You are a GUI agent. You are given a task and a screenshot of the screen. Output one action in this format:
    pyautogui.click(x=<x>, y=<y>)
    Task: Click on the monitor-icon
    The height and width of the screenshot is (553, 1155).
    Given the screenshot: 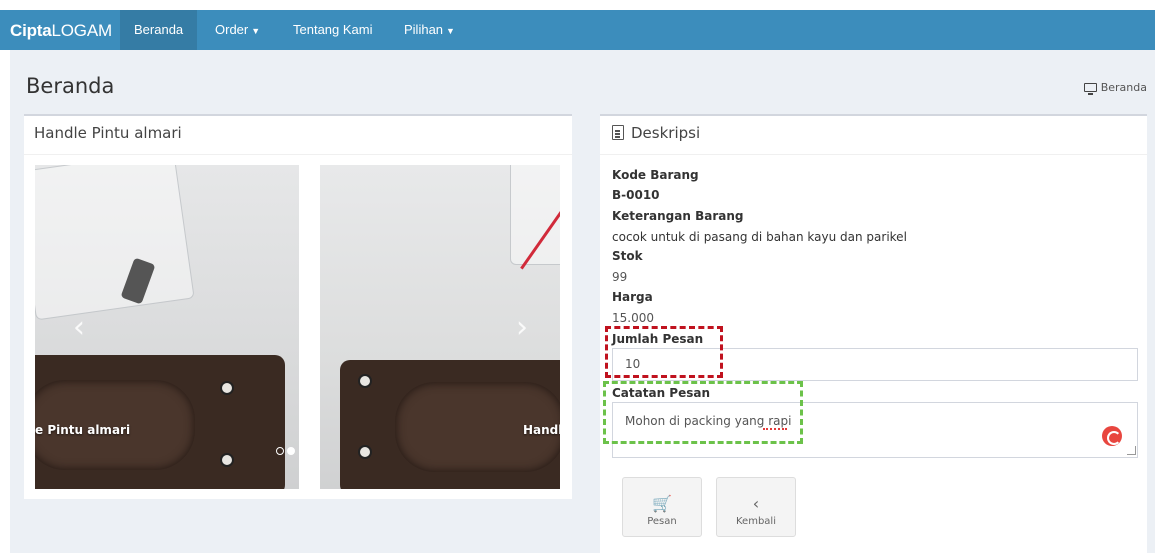 What is the action you would take?
    pyautogui.click(x=1090, y=89)
    